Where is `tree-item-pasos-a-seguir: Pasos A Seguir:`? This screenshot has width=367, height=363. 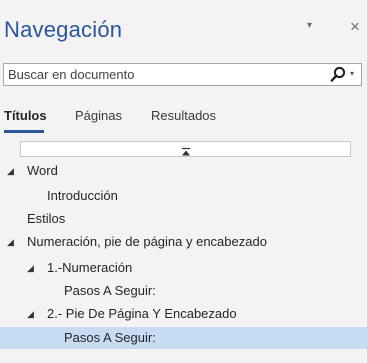
tree-item-pasos-a-seguir: Pasos A Seguir: is located at coordinates (183, 291).